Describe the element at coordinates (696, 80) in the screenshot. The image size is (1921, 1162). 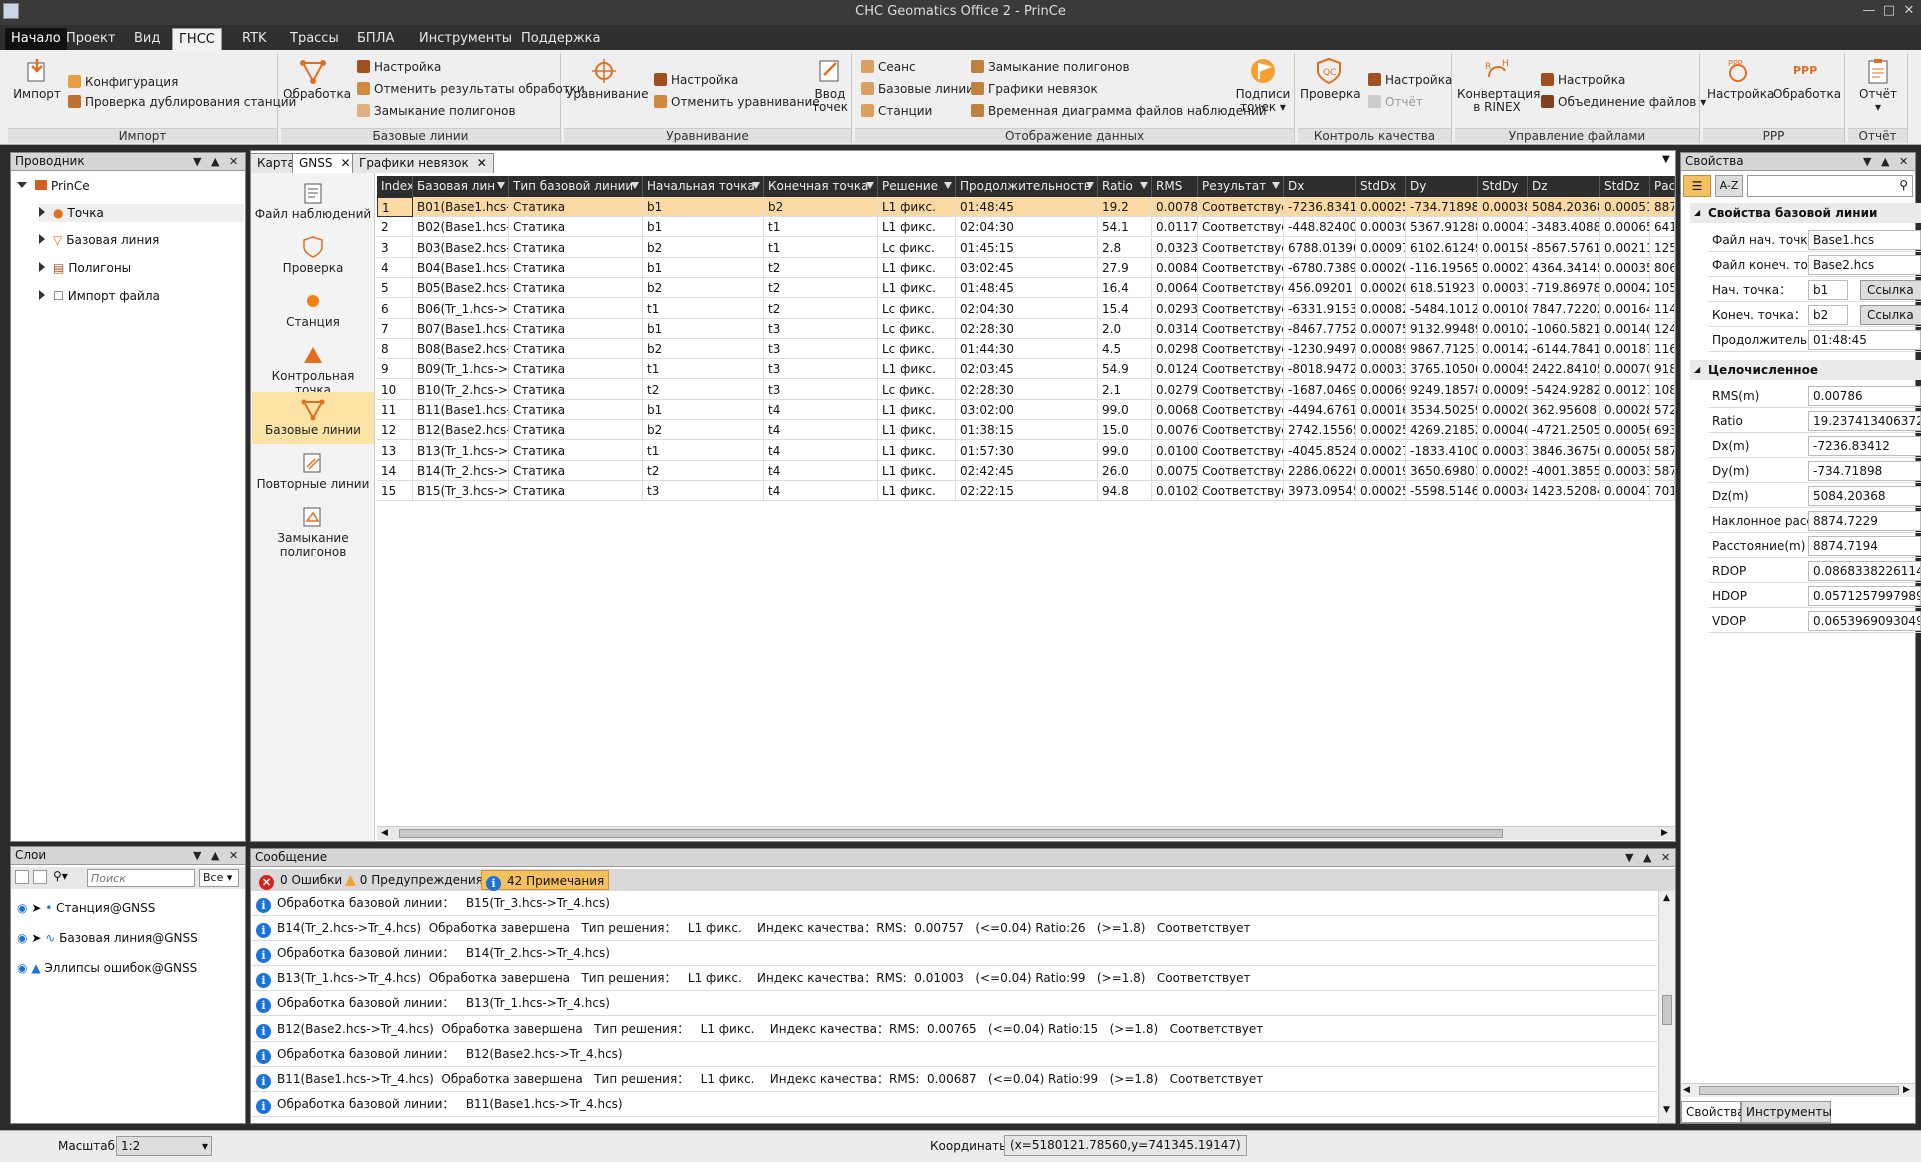
I see `adjustment-settings-button: Настройка` at that location.